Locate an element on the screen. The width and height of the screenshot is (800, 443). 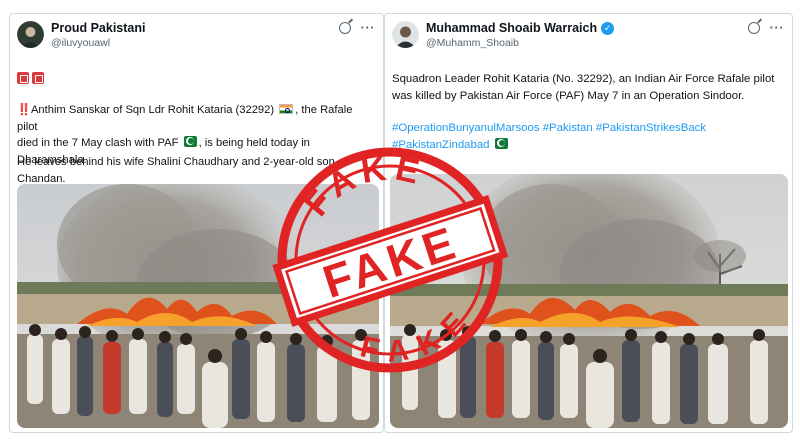
india-flag-icon is located at coordinates (286, 109).